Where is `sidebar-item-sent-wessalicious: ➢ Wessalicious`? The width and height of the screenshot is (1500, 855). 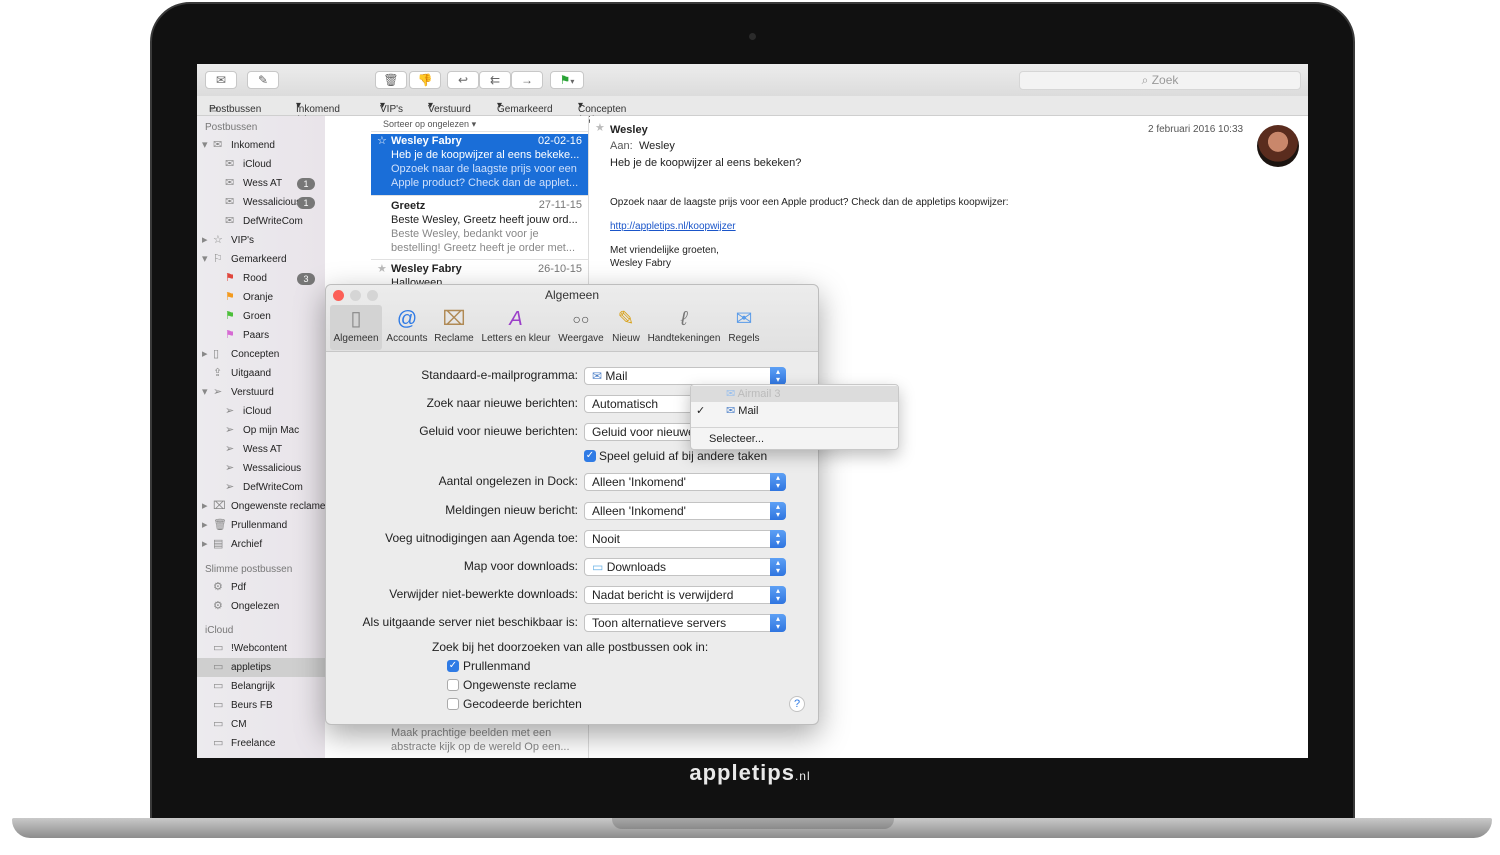
sidebar-item-sent-wessalicious: ➢ Wessalicious is located at coordinates (261, 468).